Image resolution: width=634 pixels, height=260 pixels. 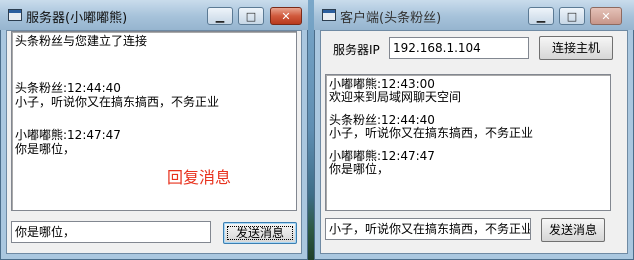 What do you see at coordinates (111, 232) in the screenshot?
I see `server-message-input: 你是哪位，` at bounding box center [111, 232].